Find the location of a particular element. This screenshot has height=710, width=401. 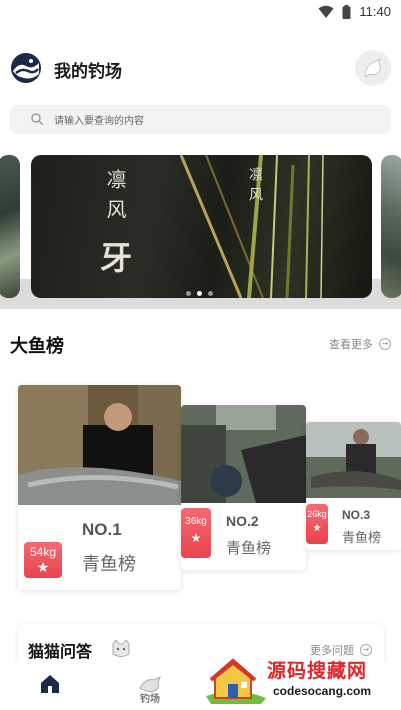

fish-avatar-icon is located at coordinates (372, 68).